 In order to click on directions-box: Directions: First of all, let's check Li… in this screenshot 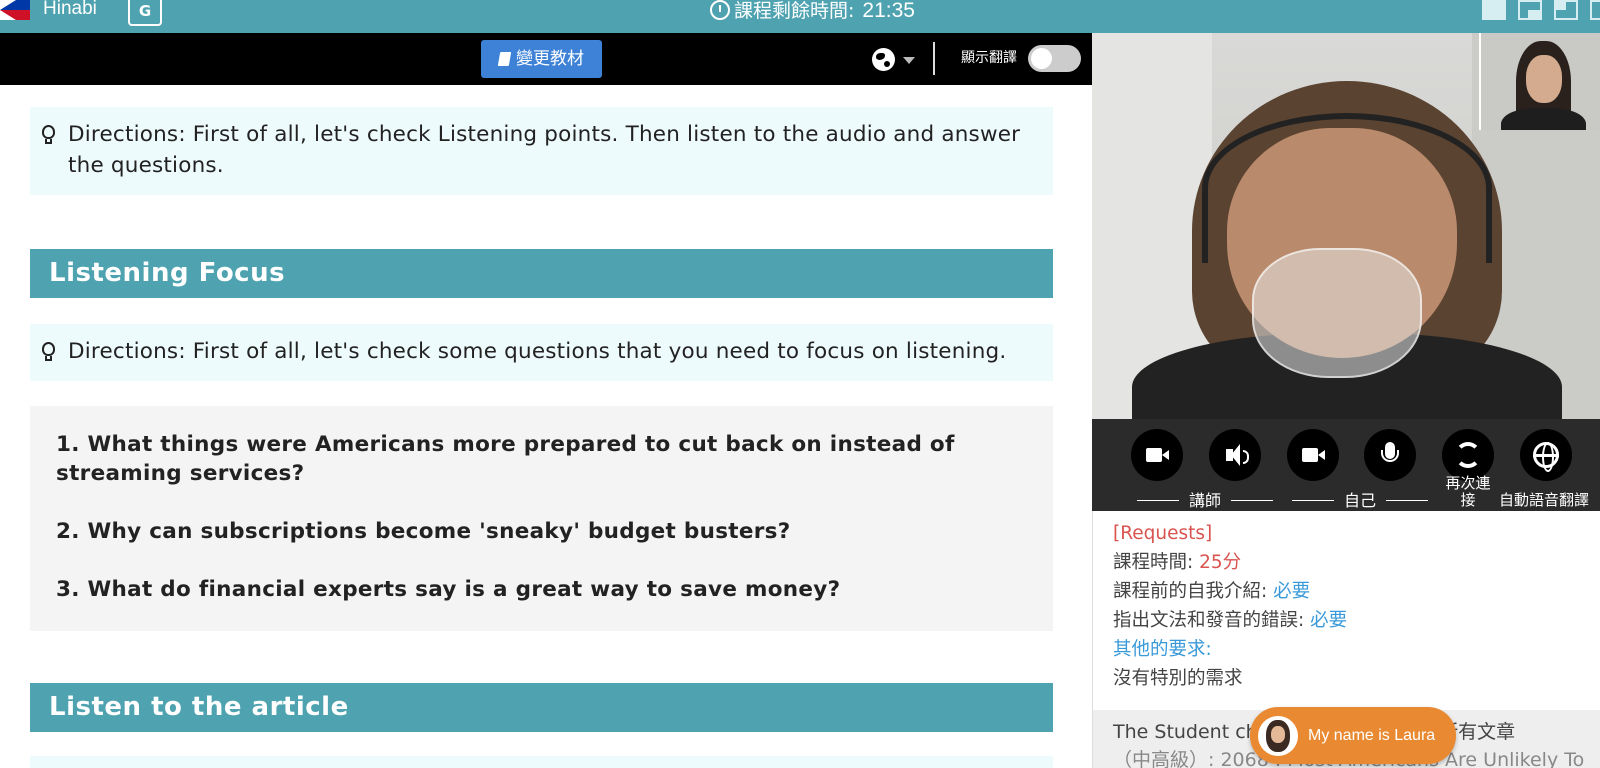, I will do `click(541, 151)`.